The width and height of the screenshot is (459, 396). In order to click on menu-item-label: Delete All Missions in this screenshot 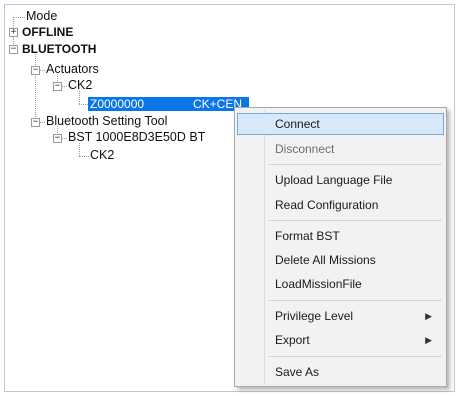, I will do `click(325, 260)`.